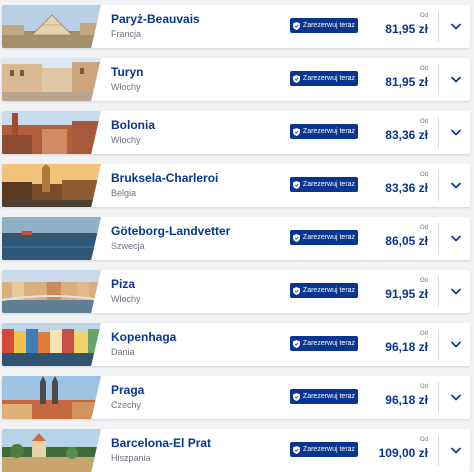 Image resolution: width=474 pixels, height=472 pixels. I want to click on destination-country: Belgia, so click(124, 193).